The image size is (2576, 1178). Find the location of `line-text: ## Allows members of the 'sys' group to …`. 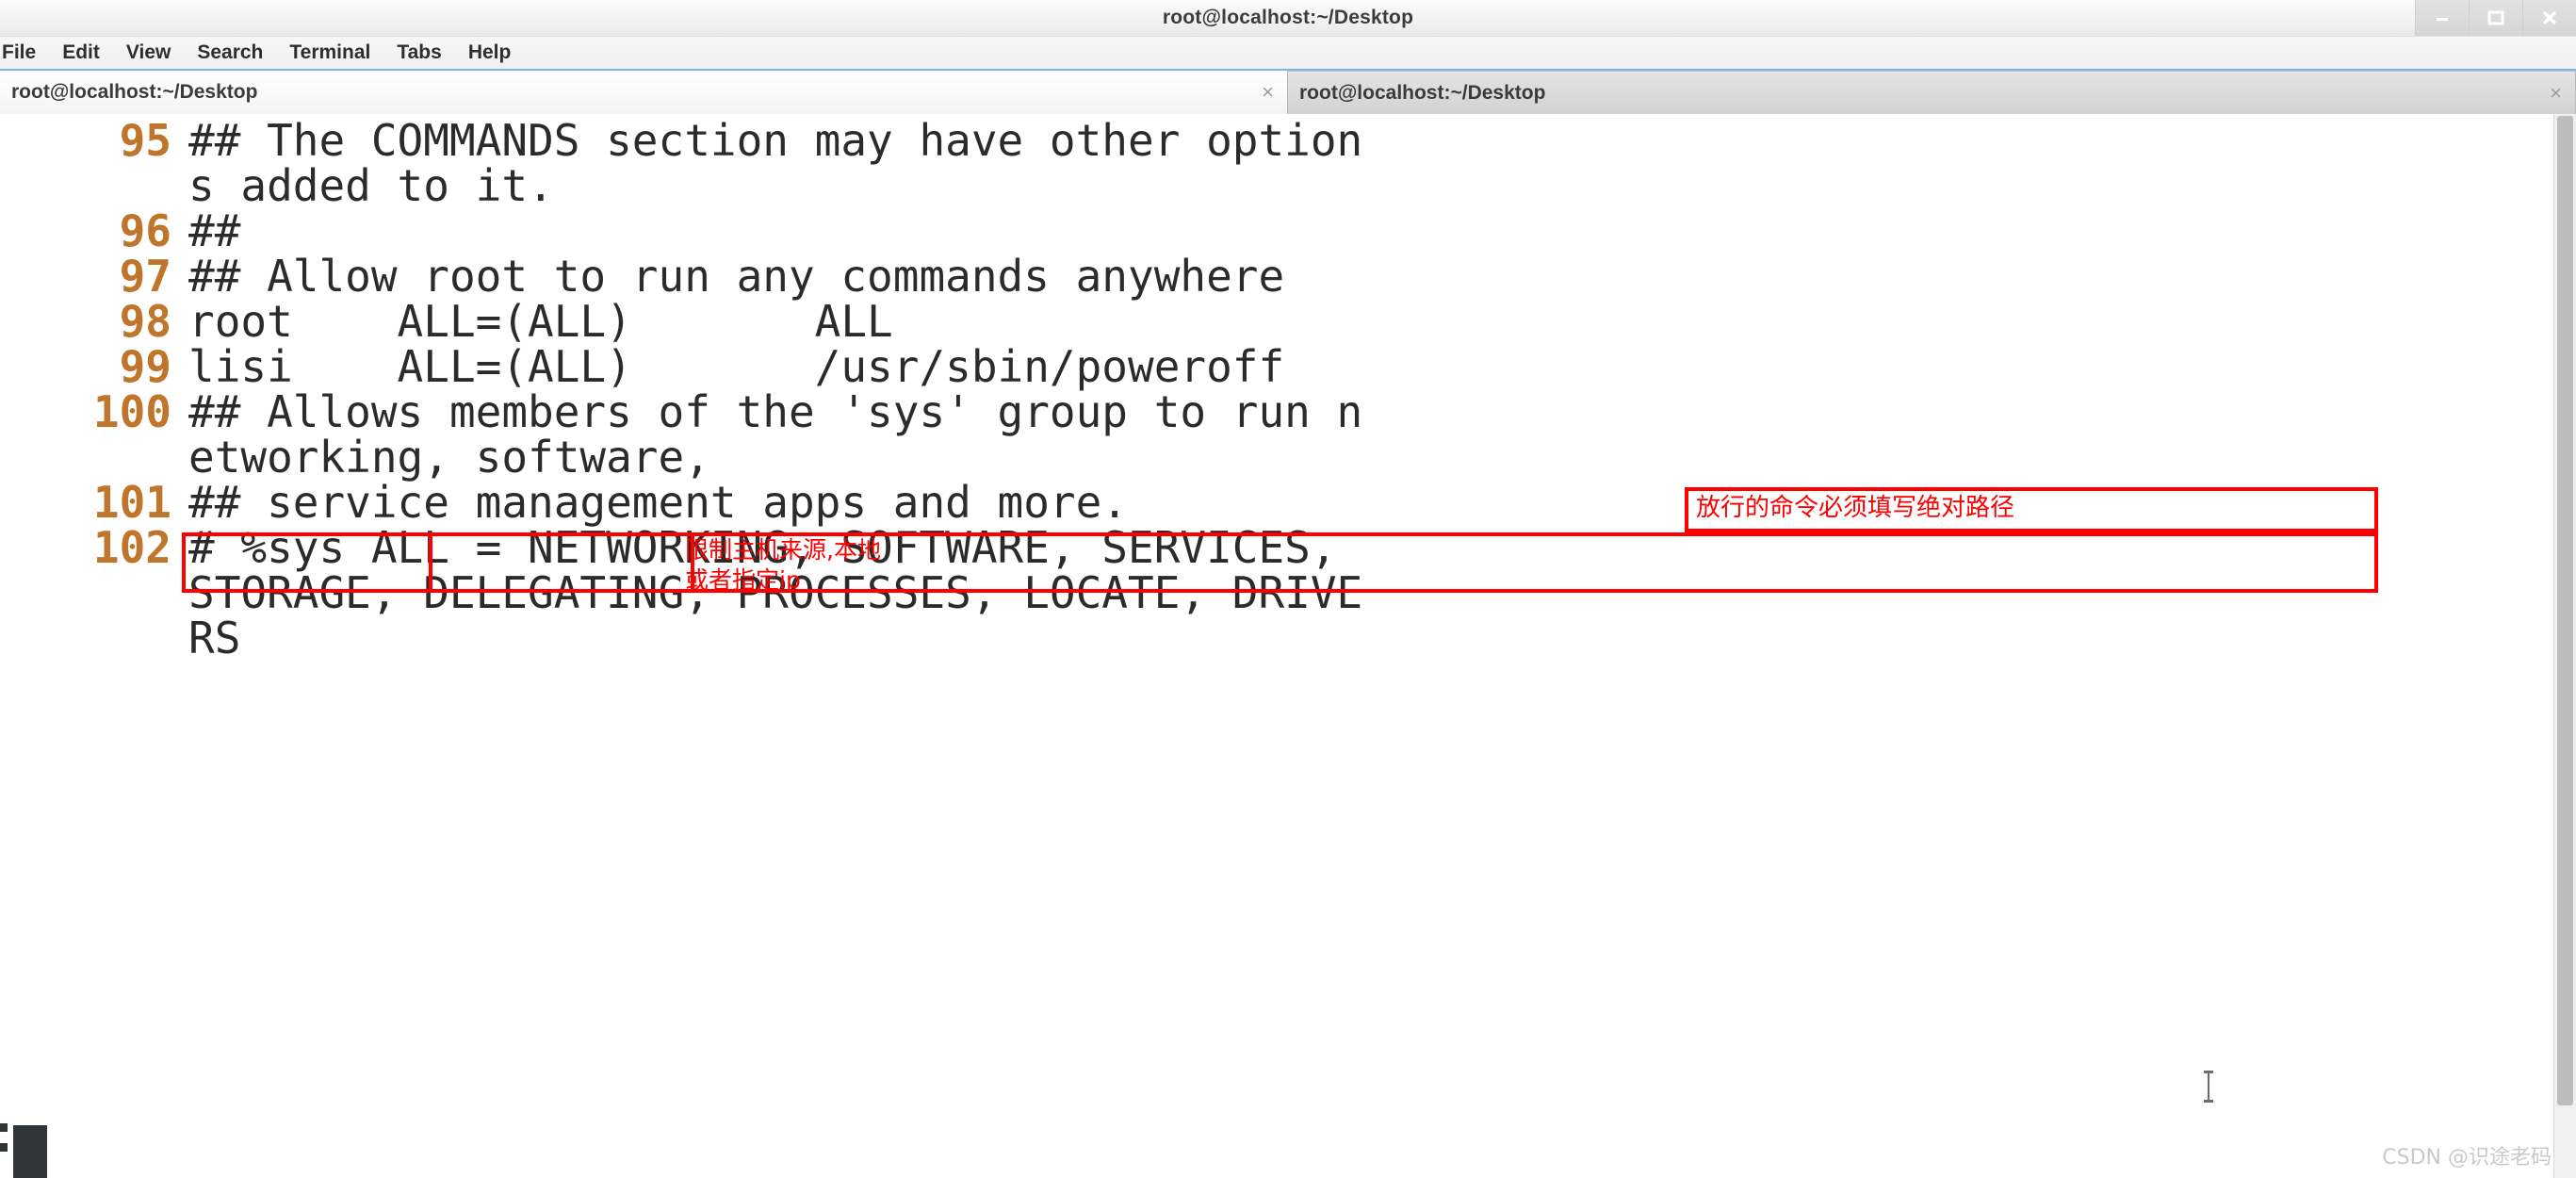

line-text: ## Allows members of the 'sys' group to … is located at coordinates (775, 411).